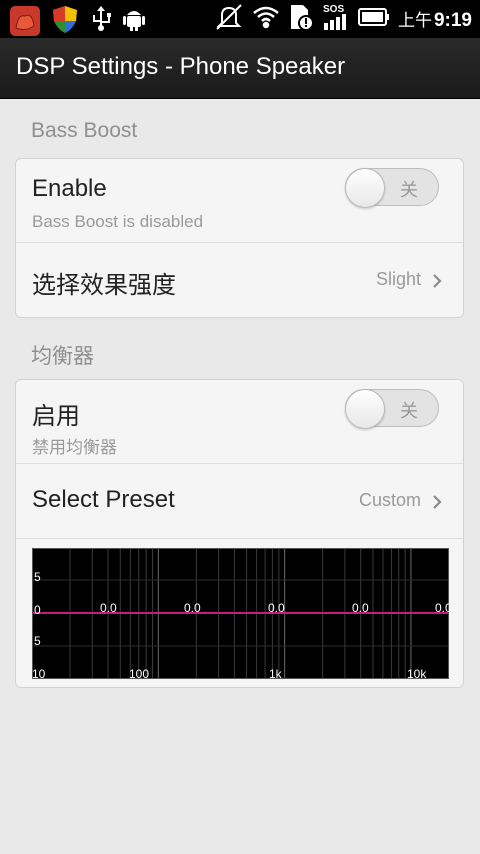  Describe the element at coordinates (239, 200) in the screenshot. I see `bass-enable-row: Enable Bass Boost is disabled 关` at that location.